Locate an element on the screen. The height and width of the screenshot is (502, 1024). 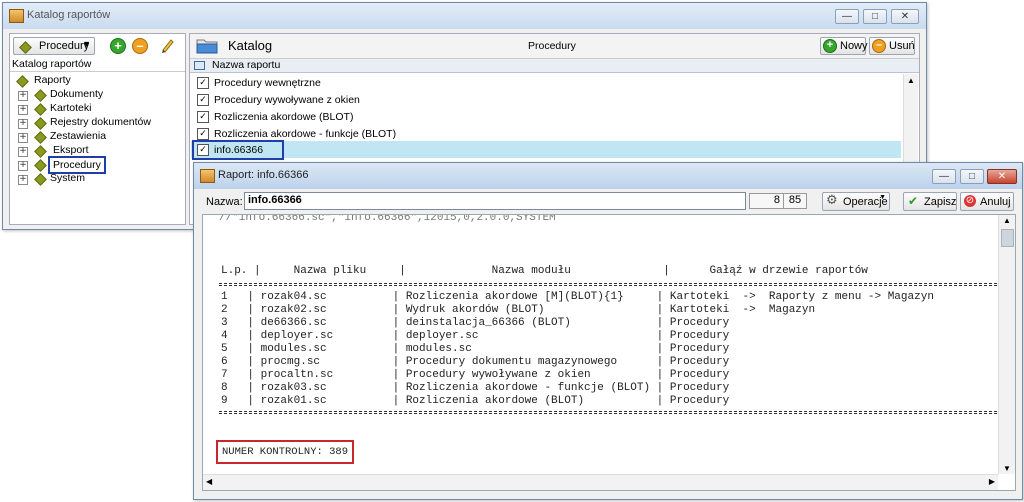
editor-horizontal-scrollbar: ◀ ▶ is located at coordinates (600, 482).